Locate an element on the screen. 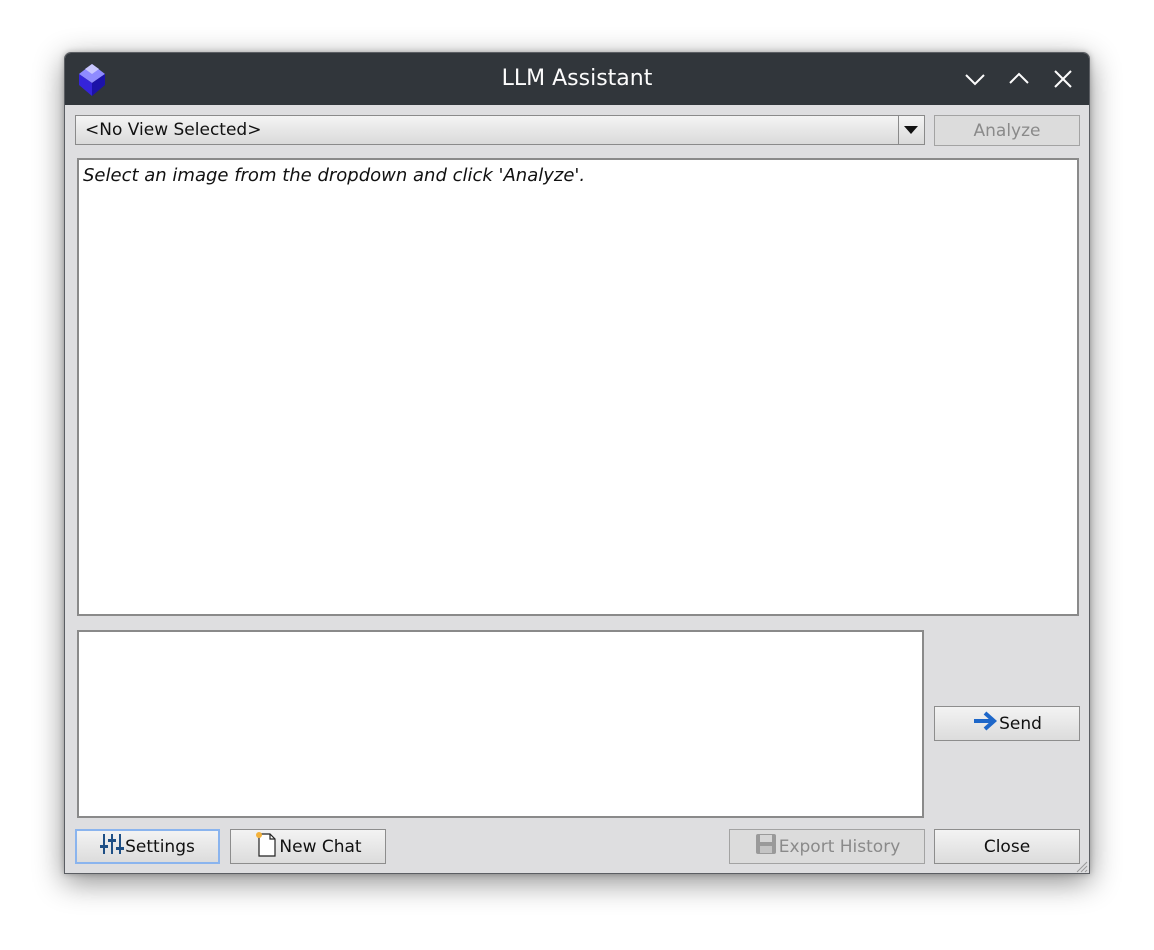 The image size is (1154, 950). close-button: Close is located at coordinates (1007, 846).